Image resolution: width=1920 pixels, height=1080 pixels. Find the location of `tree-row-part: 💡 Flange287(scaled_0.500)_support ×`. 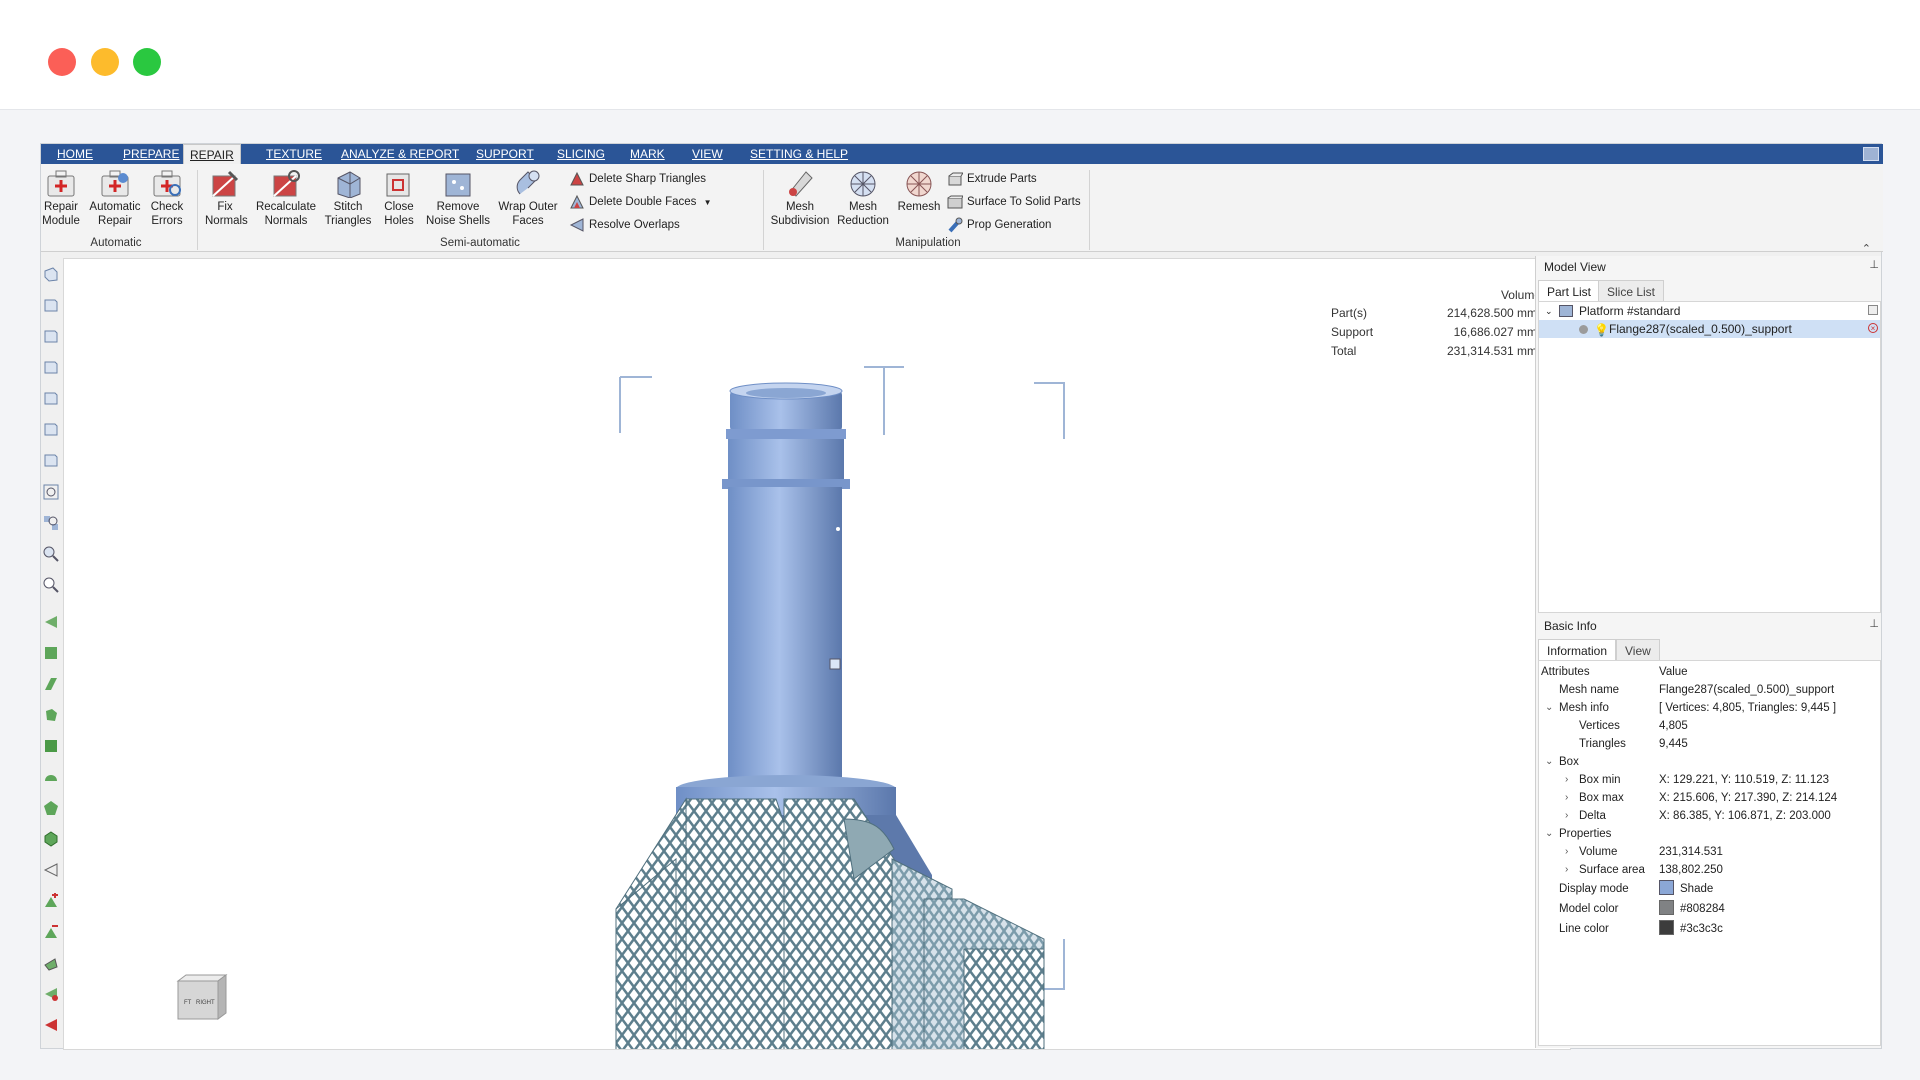

tree-row-part: 💡 Flange287(scaled_0.500)_support × is located at coordinates (1709, 329).